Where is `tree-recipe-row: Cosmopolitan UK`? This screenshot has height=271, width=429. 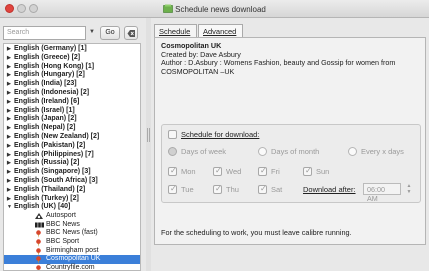 tree-recipe-row: Cosmopolitan UK is located at coordinates (72, 260).